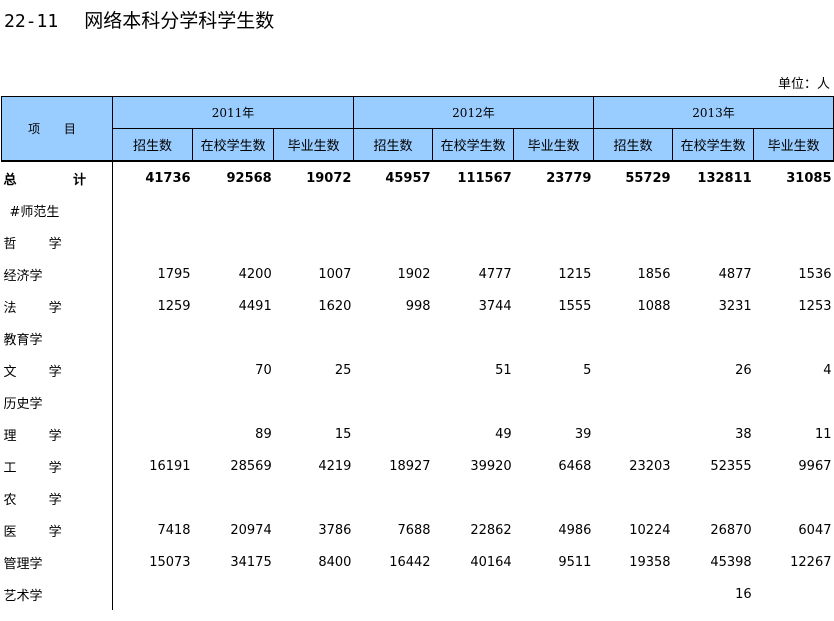  What do you see at coordinates (650, 466) in the screenshot?
I see `table-cell: 23203` at bounding box center [650, 466].